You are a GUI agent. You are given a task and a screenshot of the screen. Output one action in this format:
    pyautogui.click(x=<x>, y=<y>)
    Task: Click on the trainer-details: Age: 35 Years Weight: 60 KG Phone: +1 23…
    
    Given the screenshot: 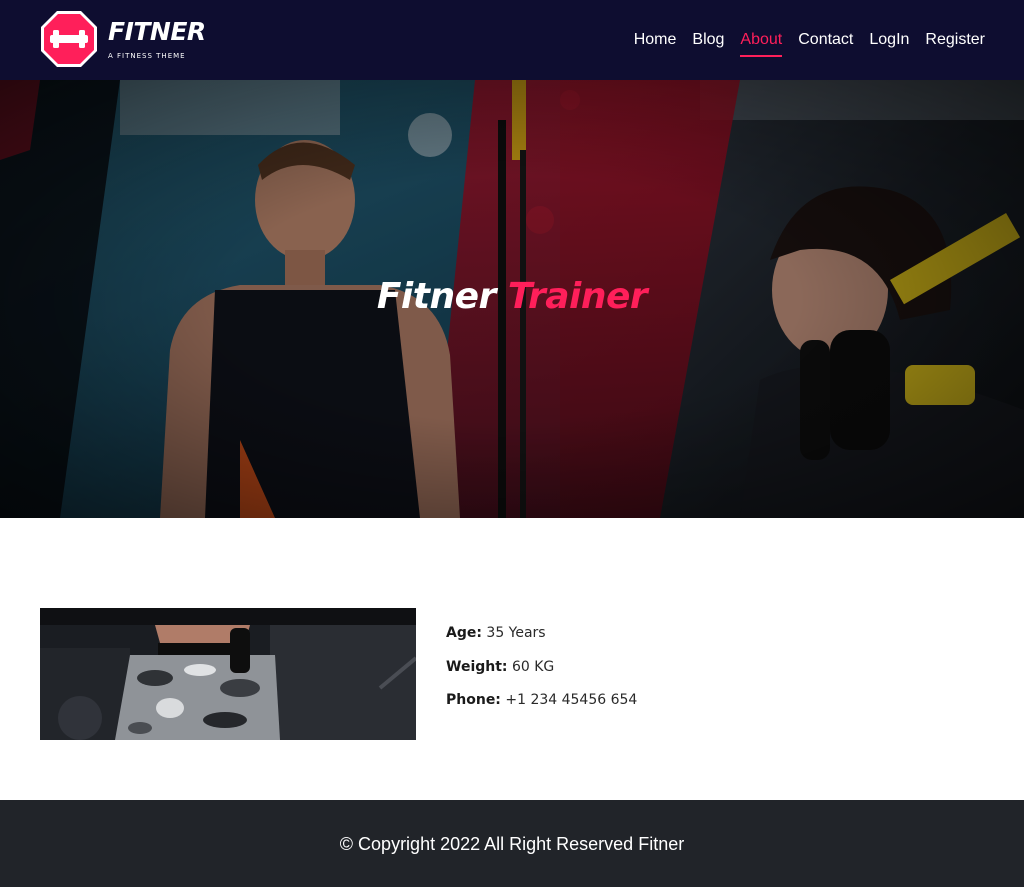 What is the action you would take?
    pyautogui.click(x=541, y=673)
    